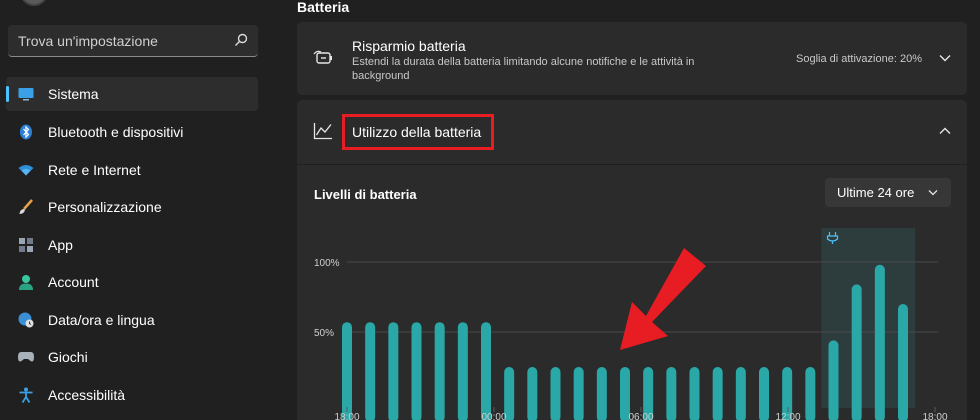 The image size is (980, 420). Describe the element at coordinates (663, 299) in the screenshot. I see `red-arrow-annotation` at that location.